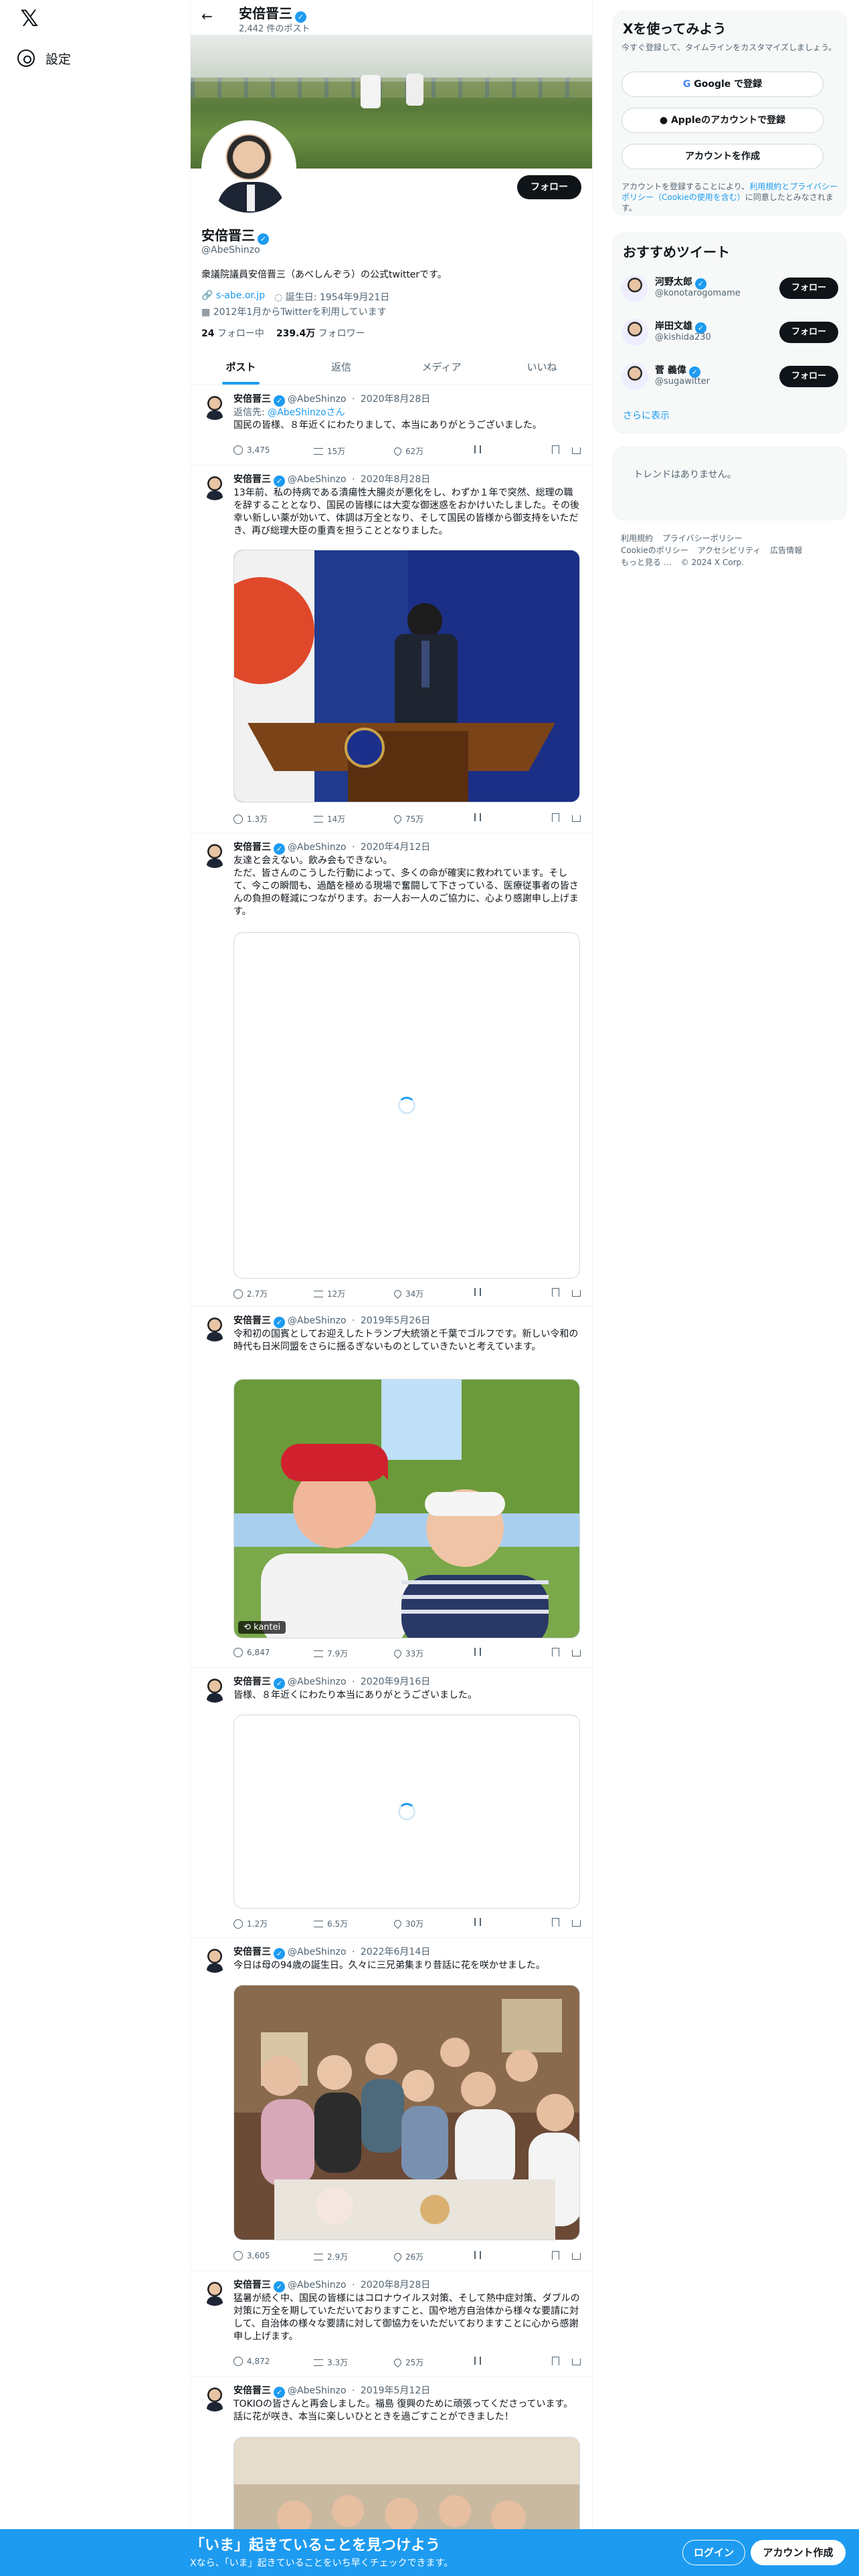 The width and height of the screenshot is (859, 2576). What do you see at coordinates (251, 450) in the screenshot?
I see `reply-button: 3,475` at bounding box center [251, 450].